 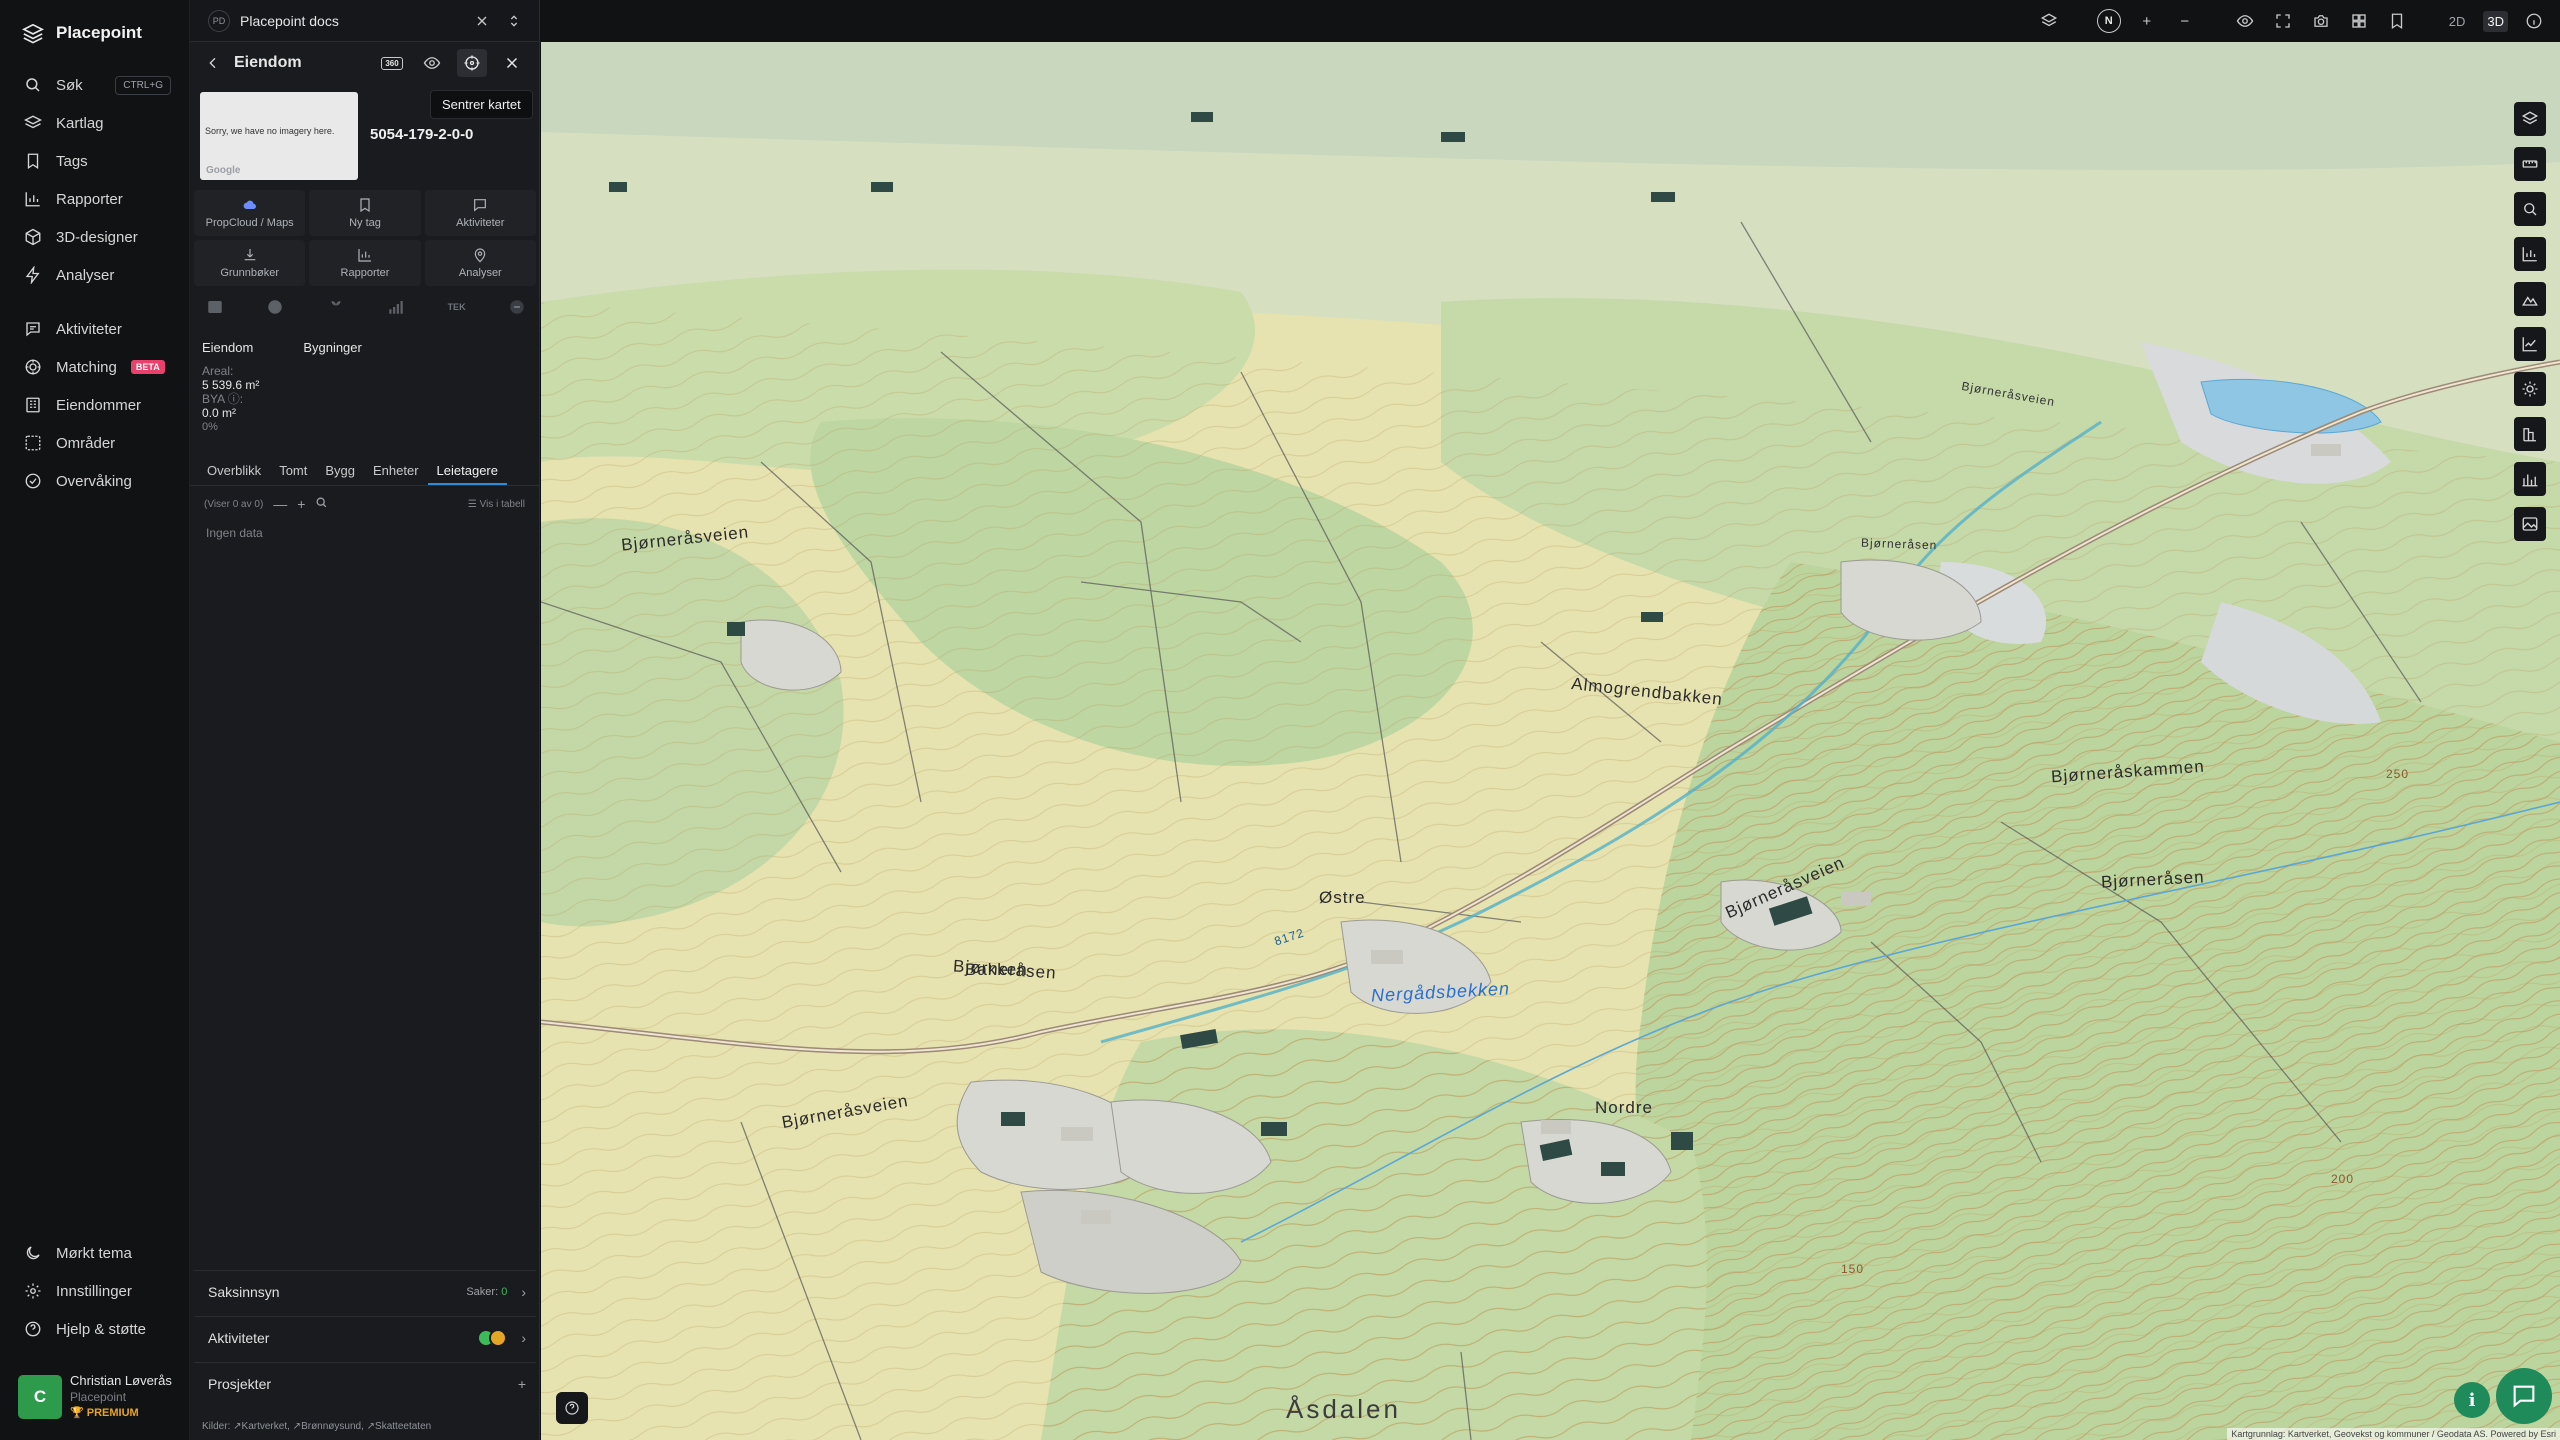 I want to click on sub-tab-eiendom: Eiendom, so click(x=227, y=347).